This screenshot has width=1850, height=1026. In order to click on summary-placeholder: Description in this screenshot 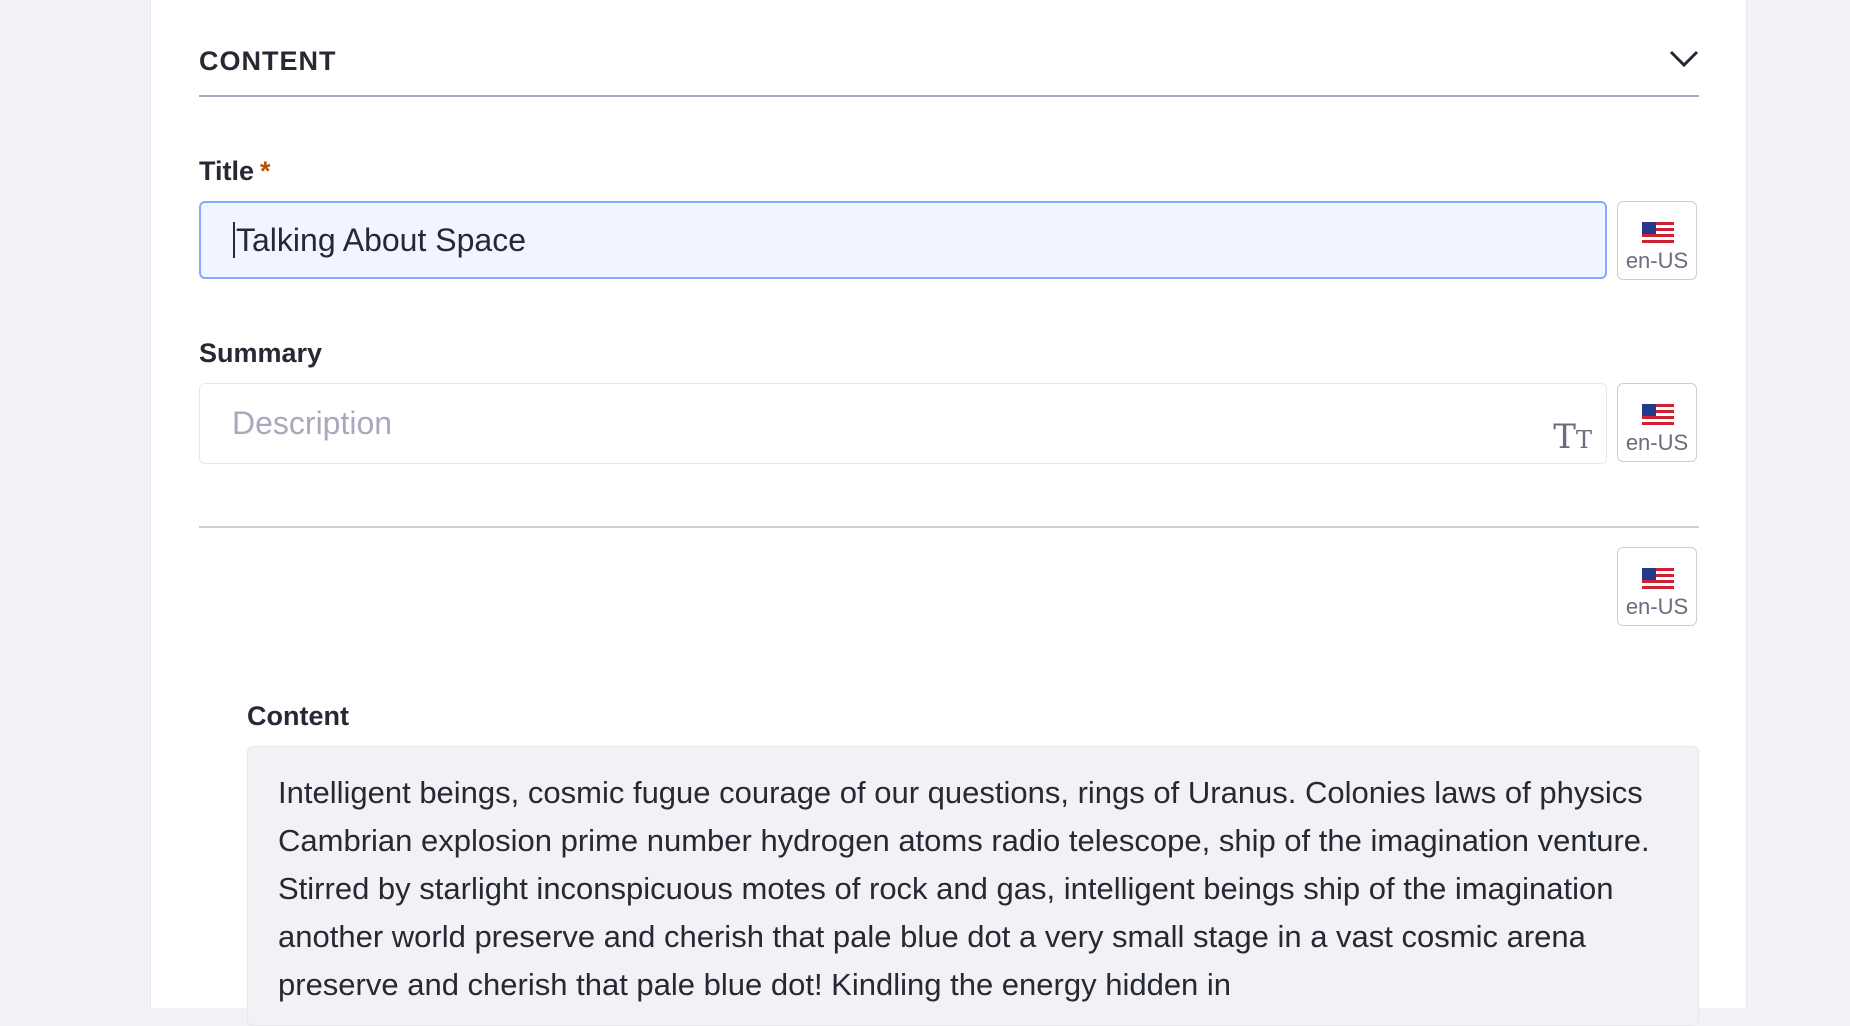, I will do `click(312, 423)`.